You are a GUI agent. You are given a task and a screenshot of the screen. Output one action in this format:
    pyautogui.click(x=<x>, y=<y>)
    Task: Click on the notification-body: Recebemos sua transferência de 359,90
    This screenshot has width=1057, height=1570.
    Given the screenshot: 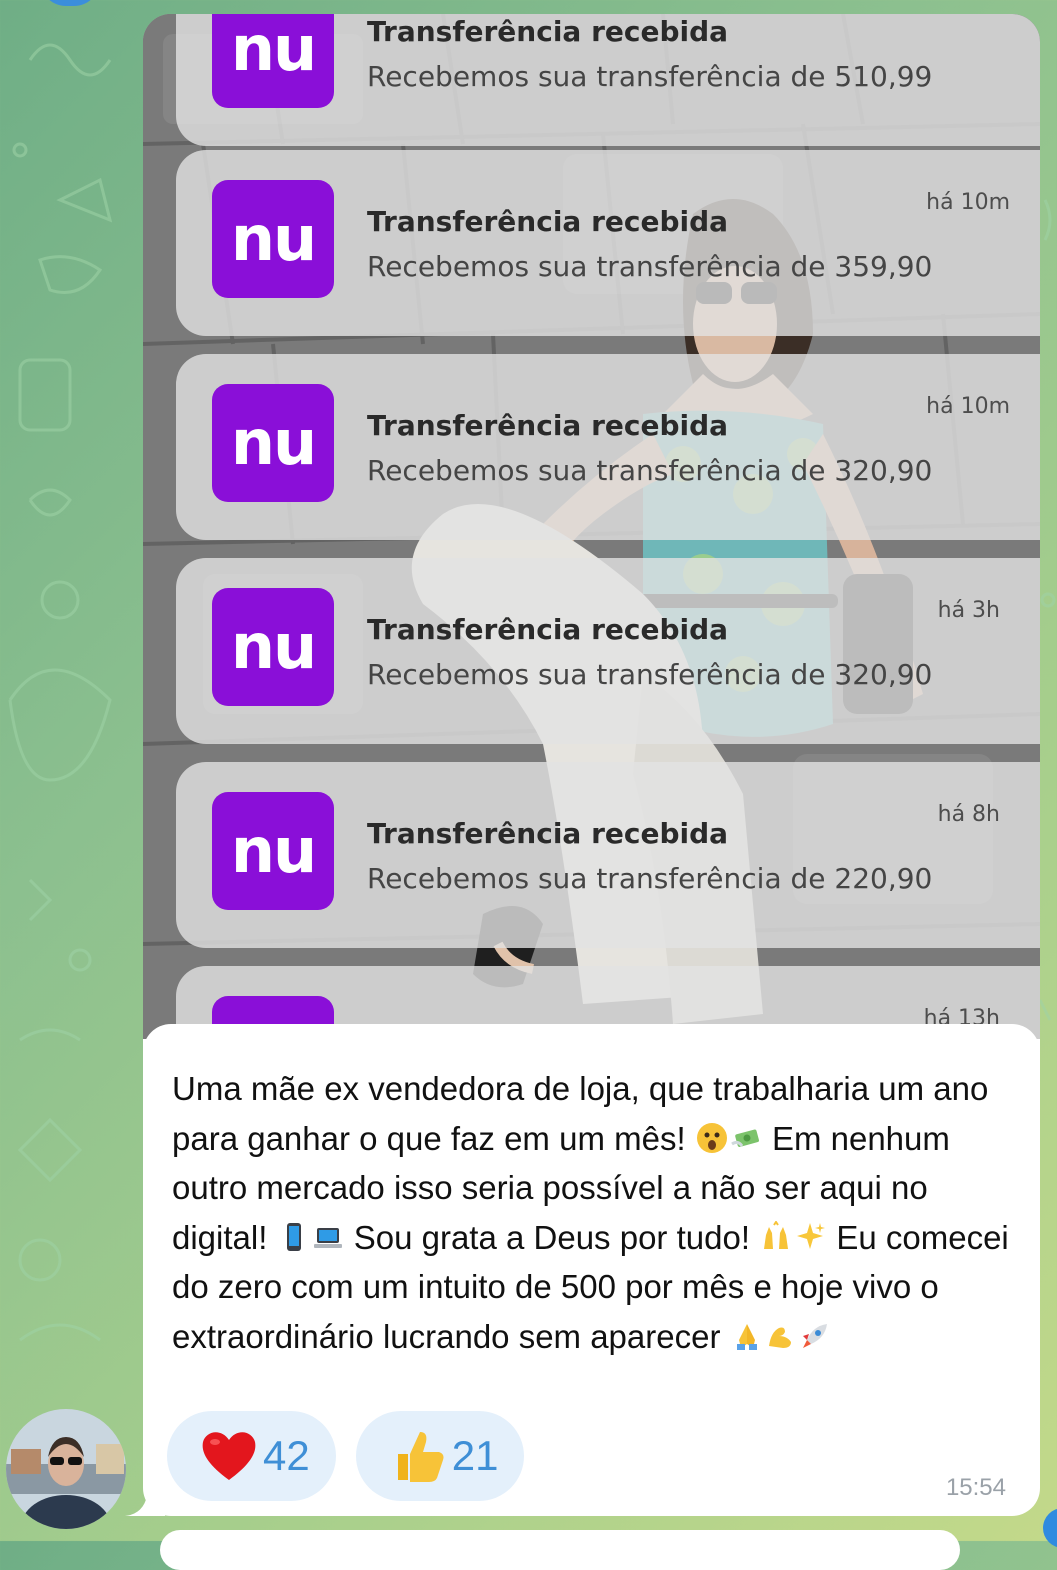 What is the action you would take?
    pyautogui.click(x=650, y=266)
    